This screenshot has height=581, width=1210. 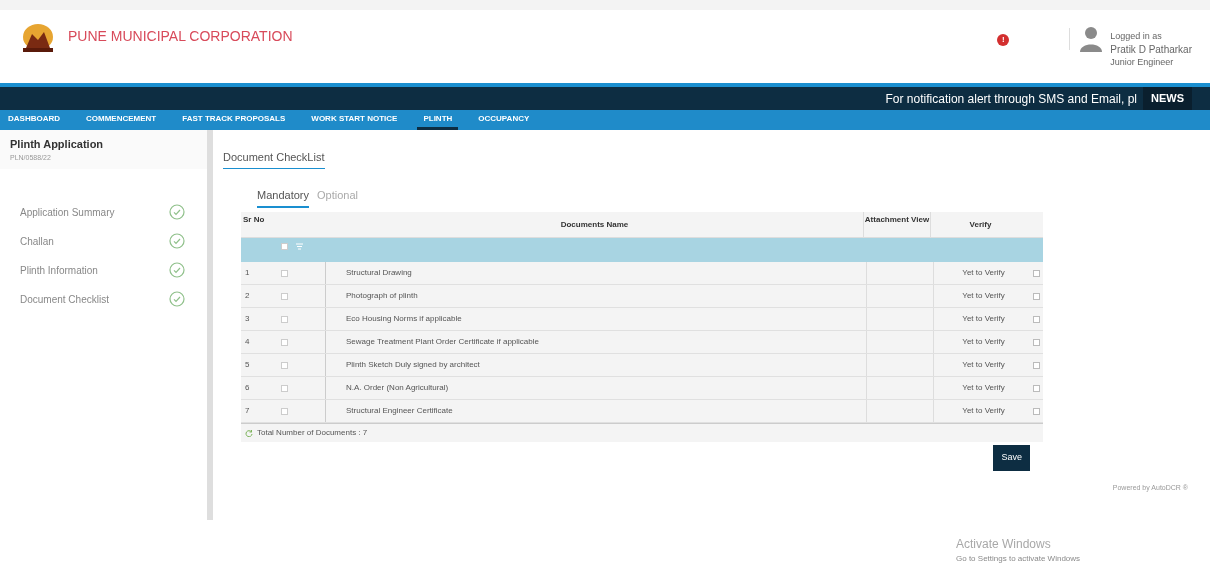 What do you see at coordinates (247, 319) in the screenshot?
I see `sr-number-cell-text: 3` at bounding box center [247, 319].